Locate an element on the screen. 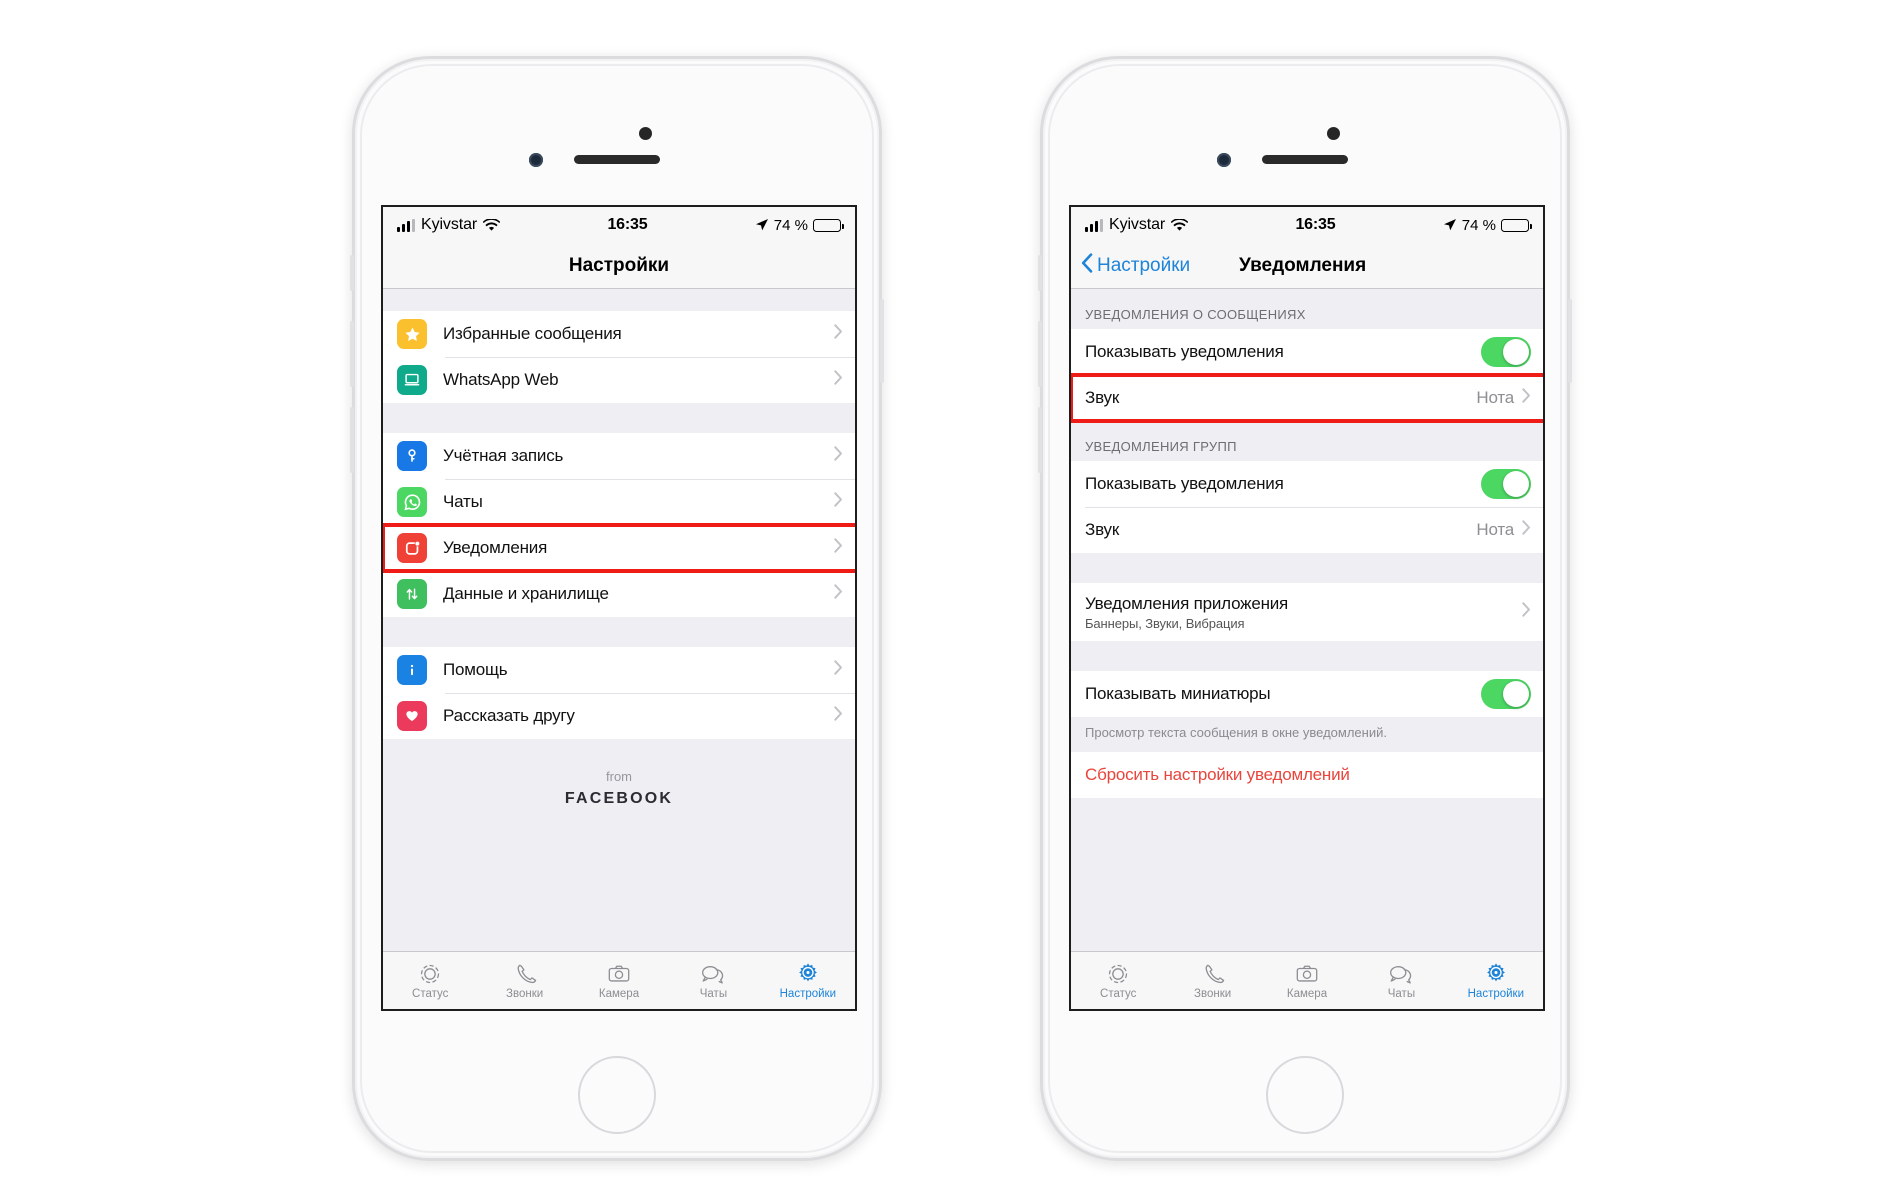 Image resolution: width=1900 pixels, height=1204 pixels. brand-footer: from FACEBOOK is located at coordinates (619, 773).